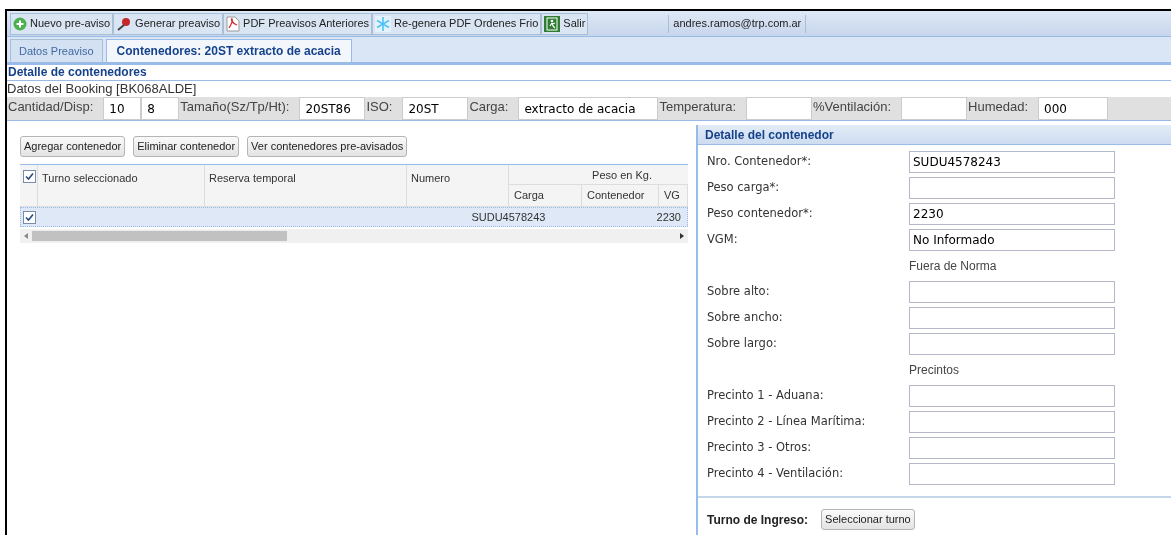 The width and height of the screenshot is (1171, 535). I want to click on table-cell-text: 2230, so click(668, 217).